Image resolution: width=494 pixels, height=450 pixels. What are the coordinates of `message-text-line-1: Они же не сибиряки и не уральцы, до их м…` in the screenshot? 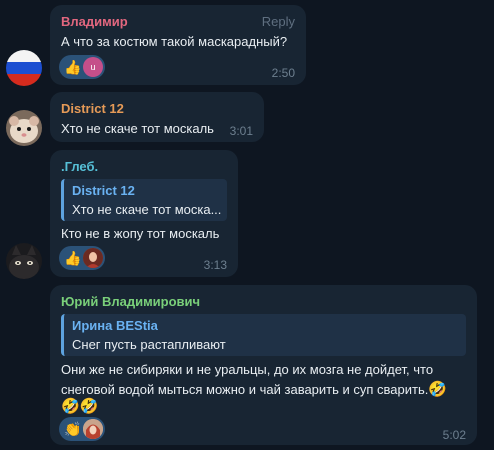 It's located at (247, 369).